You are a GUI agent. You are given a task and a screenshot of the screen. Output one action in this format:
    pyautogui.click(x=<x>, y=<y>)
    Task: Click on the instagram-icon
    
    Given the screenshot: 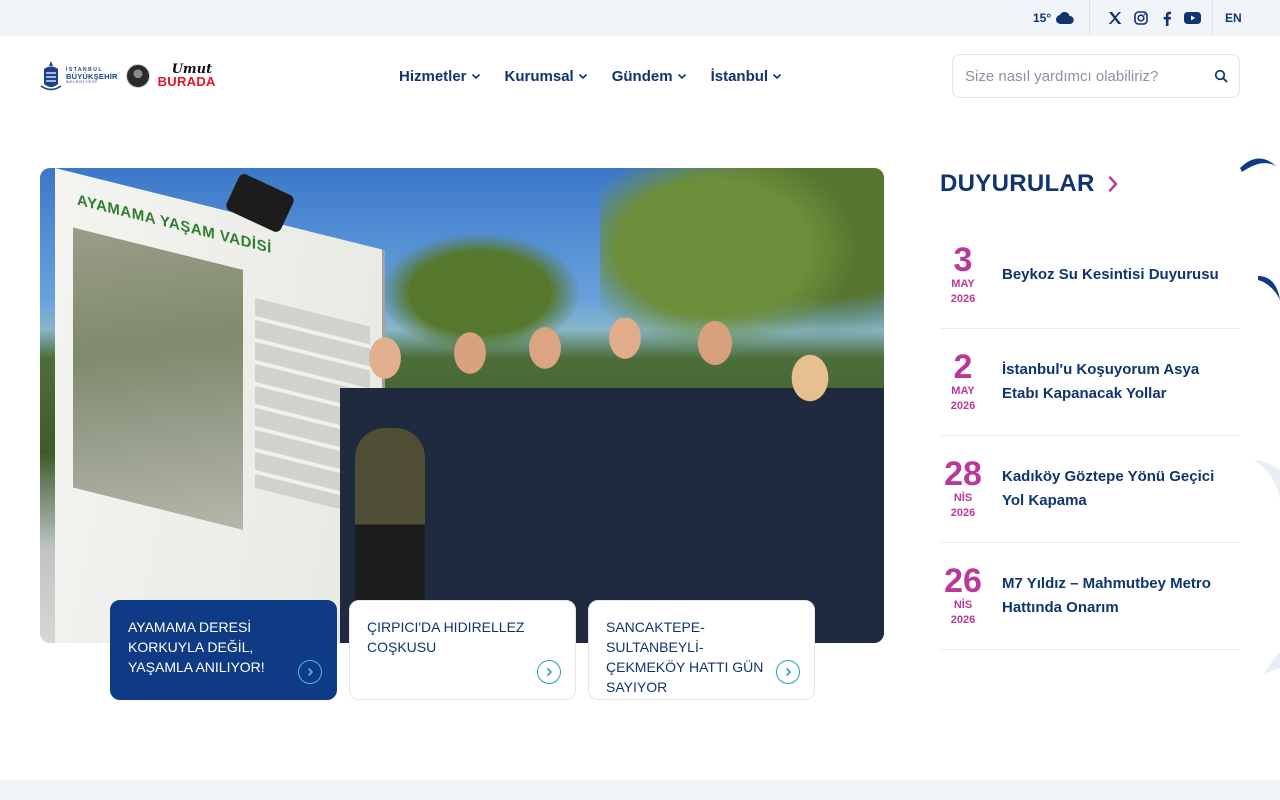 What is the action you would take?
    pyautogui.click(x=1140, y=18)
    